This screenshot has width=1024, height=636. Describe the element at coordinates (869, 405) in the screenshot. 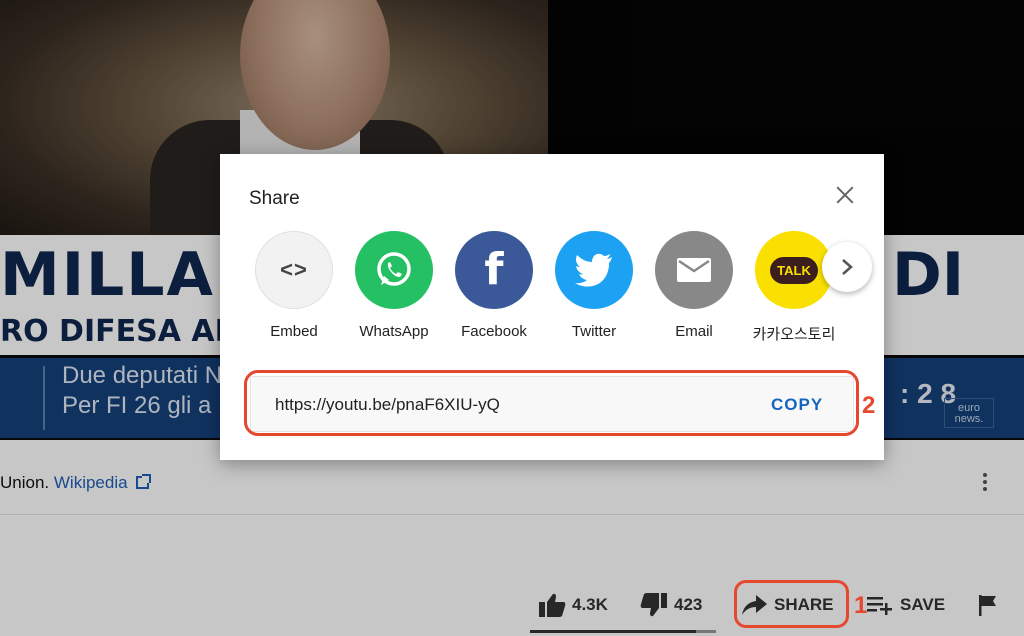

I see `annotation-step-2: 2` at that location.